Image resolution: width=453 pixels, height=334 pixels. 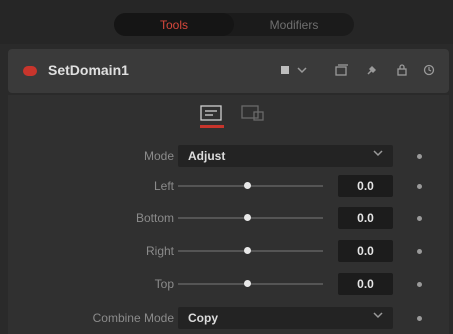 What do you see at coordinates (159, 251) in the screenshot?
I see `right-label: Right` at bounding box center [159, 251].